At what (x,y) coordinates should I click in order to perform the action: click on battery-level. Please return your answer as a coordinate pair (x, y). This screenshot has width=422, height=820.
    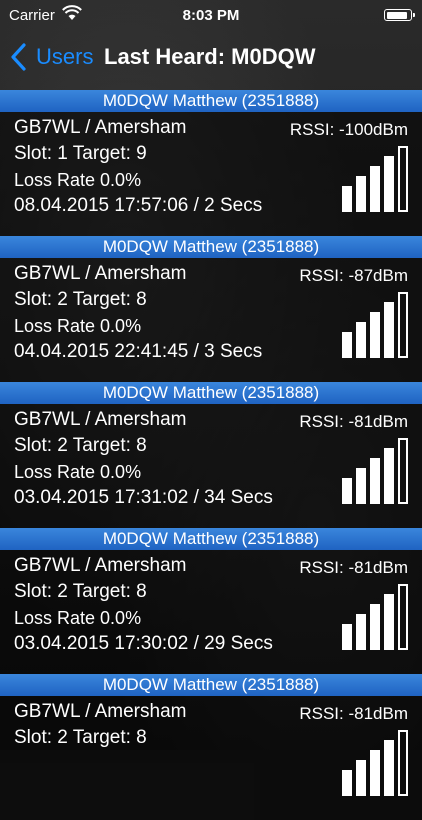
    Looking at the image, I should click on (397, 15).